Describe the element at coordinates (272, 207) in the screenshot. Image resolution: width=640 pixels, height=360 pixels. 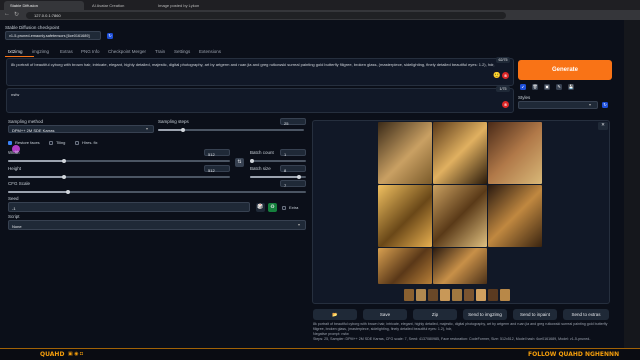
I see `reuse-seed-icon: ♻` at that location.